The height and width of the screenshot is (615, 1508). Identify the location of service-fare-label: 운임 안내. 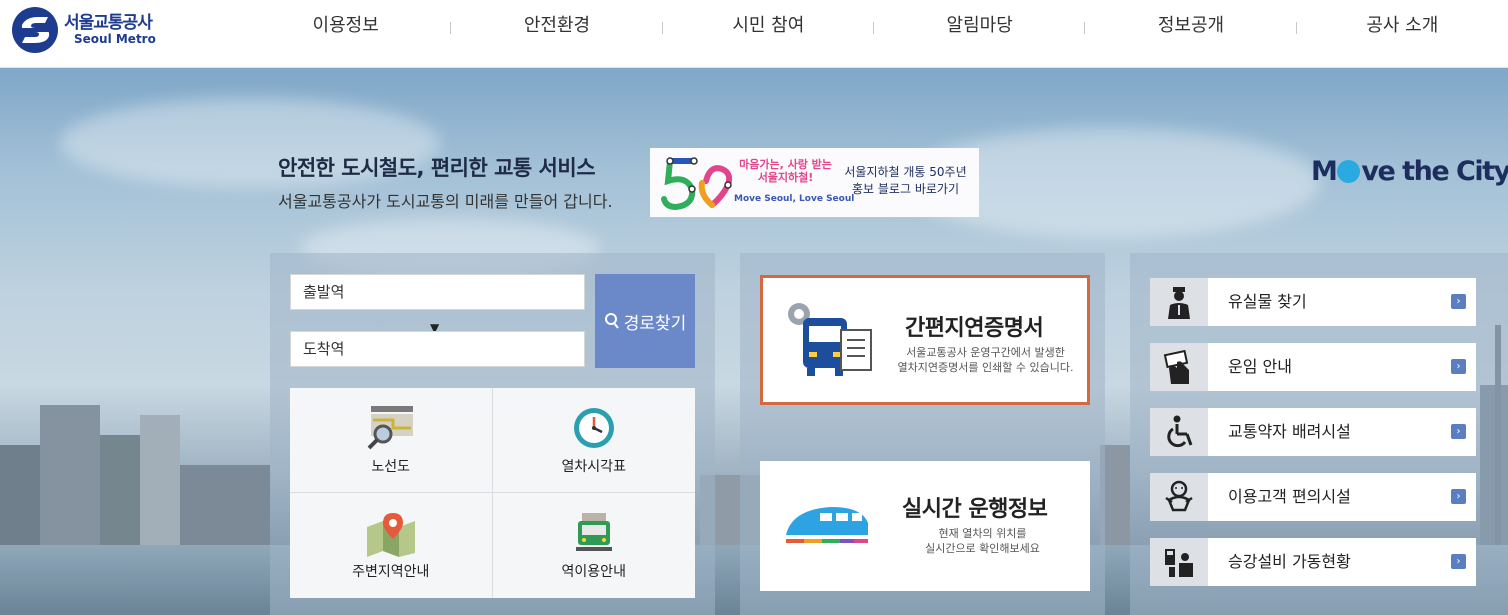
(1260, 366).